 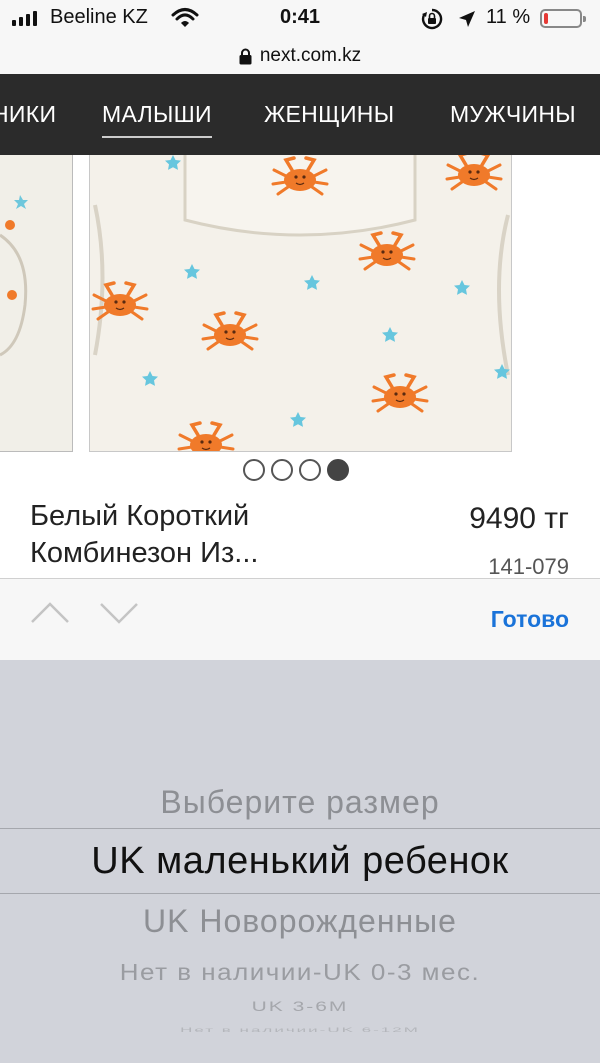 What do you see at coordinates (513, 114) in the screenshot?
I see `nav-item-men: МУЖЧИНЫ` at bounding box center [513, 114].